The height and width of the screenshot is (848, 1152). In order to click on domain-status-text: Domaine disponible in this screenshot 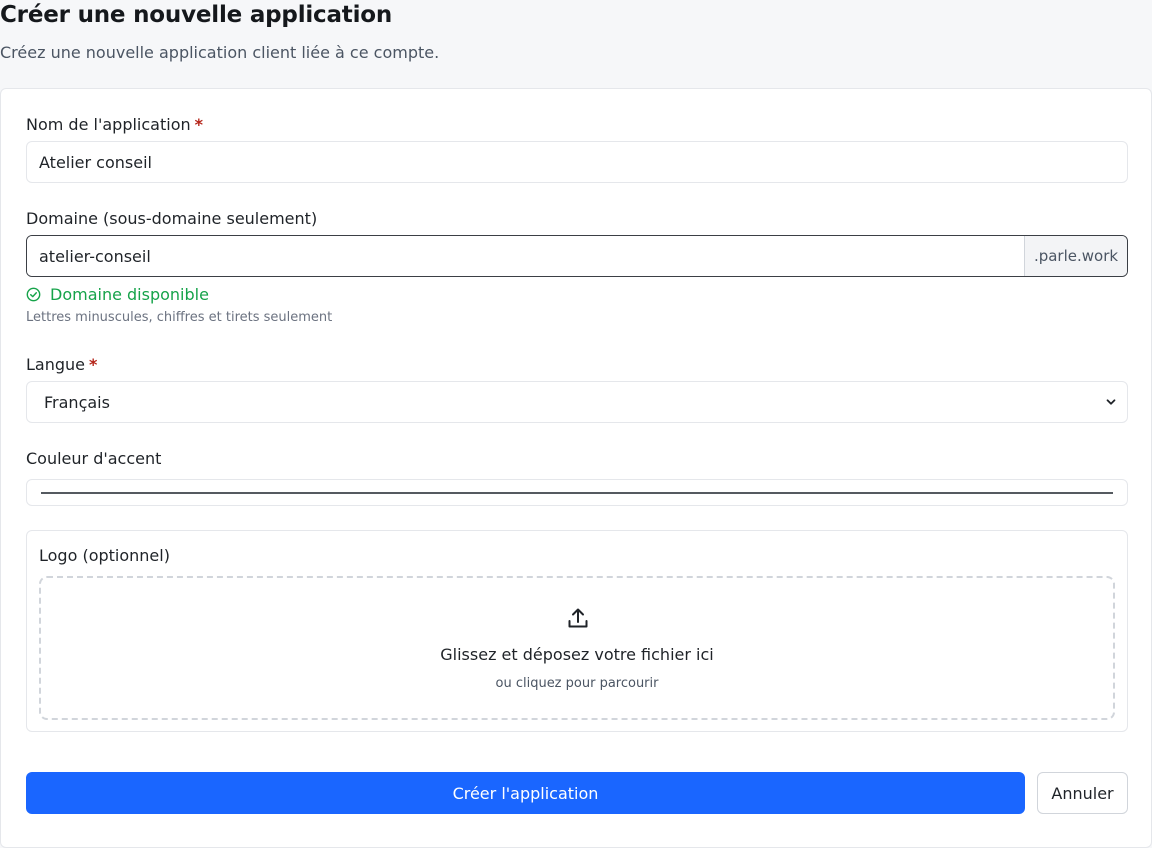, I will do `click(129, 294)`.